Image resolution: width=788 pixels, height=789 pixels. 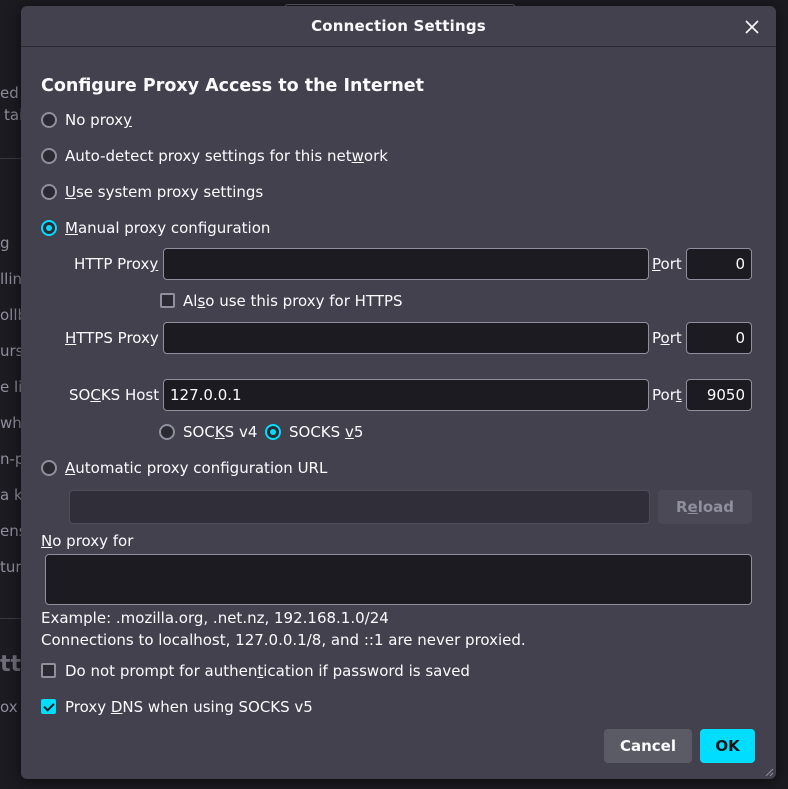 What do you see at coordinates (406, 395) in the screenshot?
I see `socks-host-input: 127.0.0.1` at bounding box center [406, 395].